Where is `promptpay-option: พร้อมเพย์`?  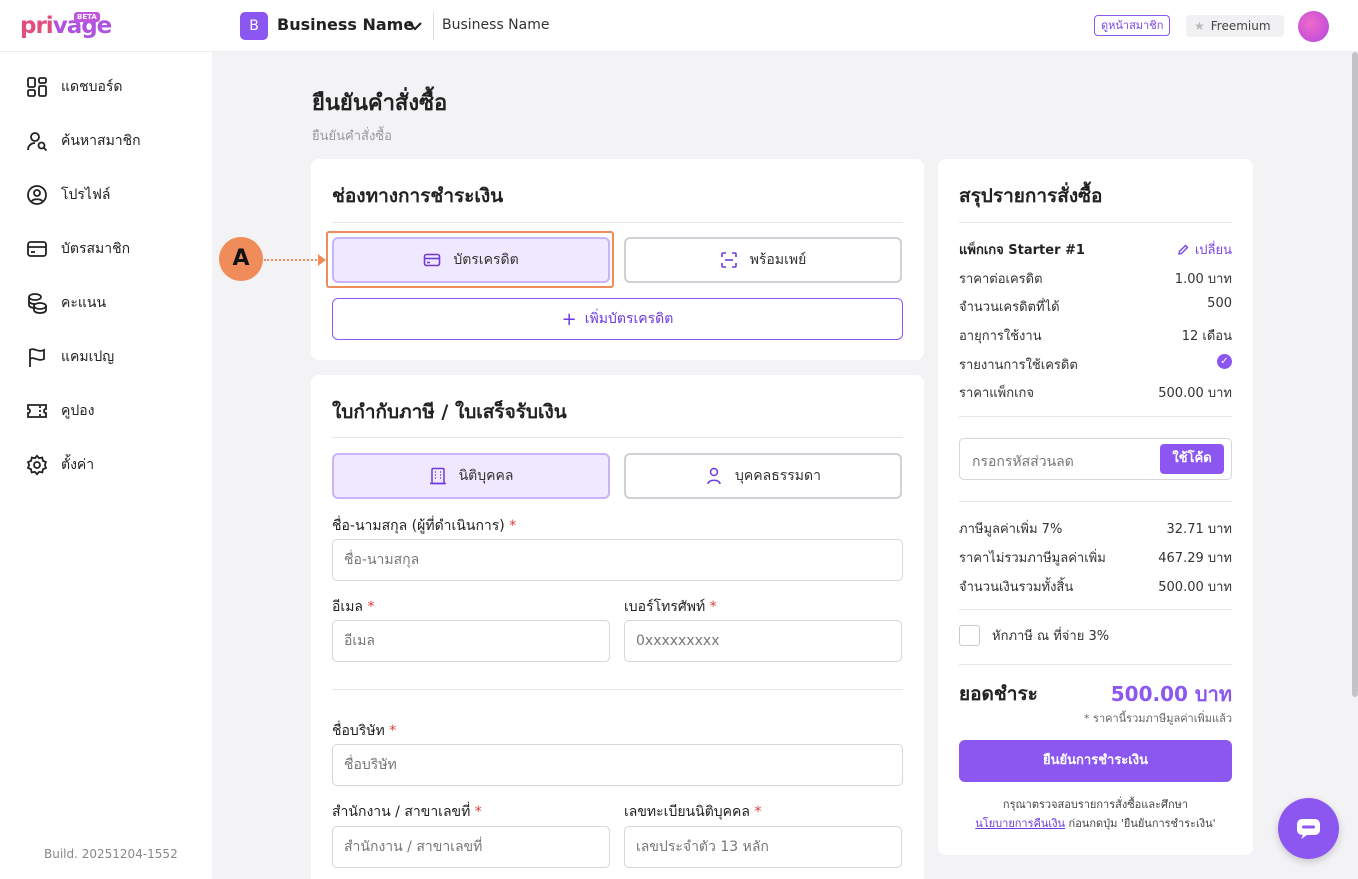 promptpay-option: พร้อมเพย์ is located at coordinates (763, 260).